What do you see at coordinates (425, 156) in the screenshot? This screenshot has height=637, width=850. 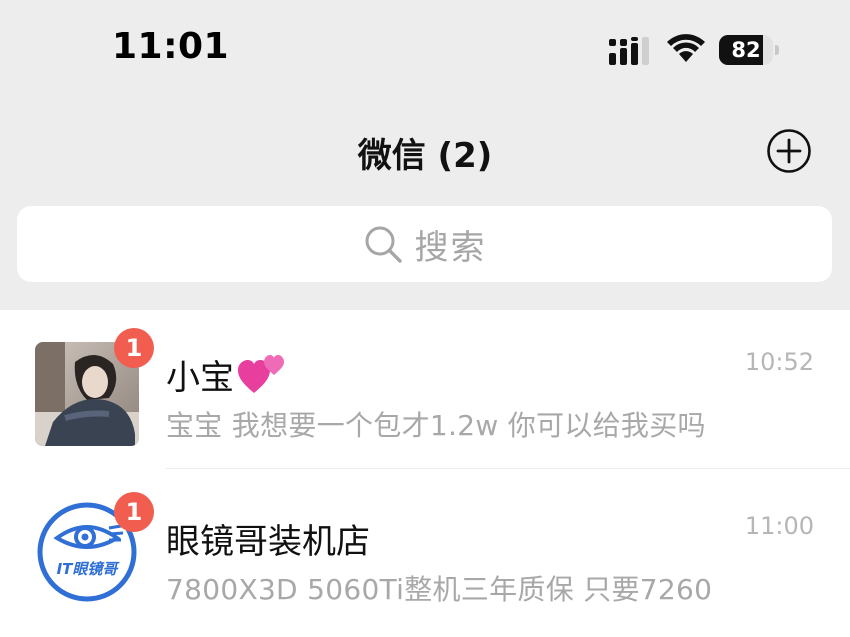 I see `page-title: 微信 (2)` at bounding box center [425, 156].